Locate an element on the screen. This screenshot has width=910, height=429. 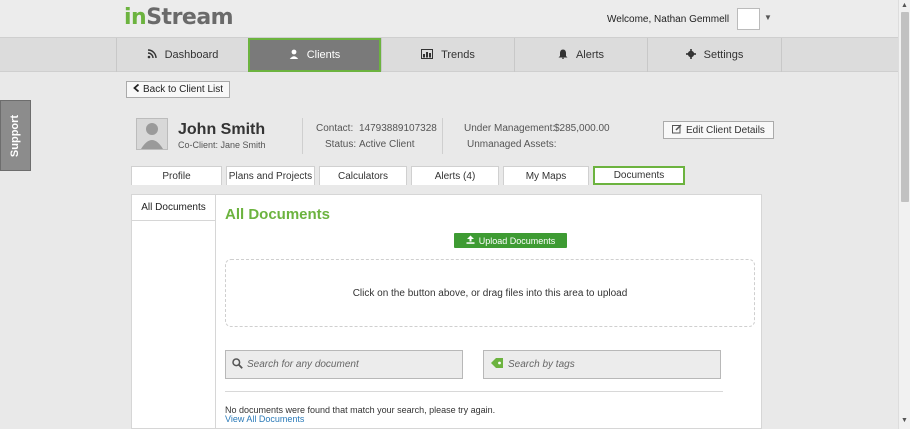
tag-icon is located at coordinates (497, 364).